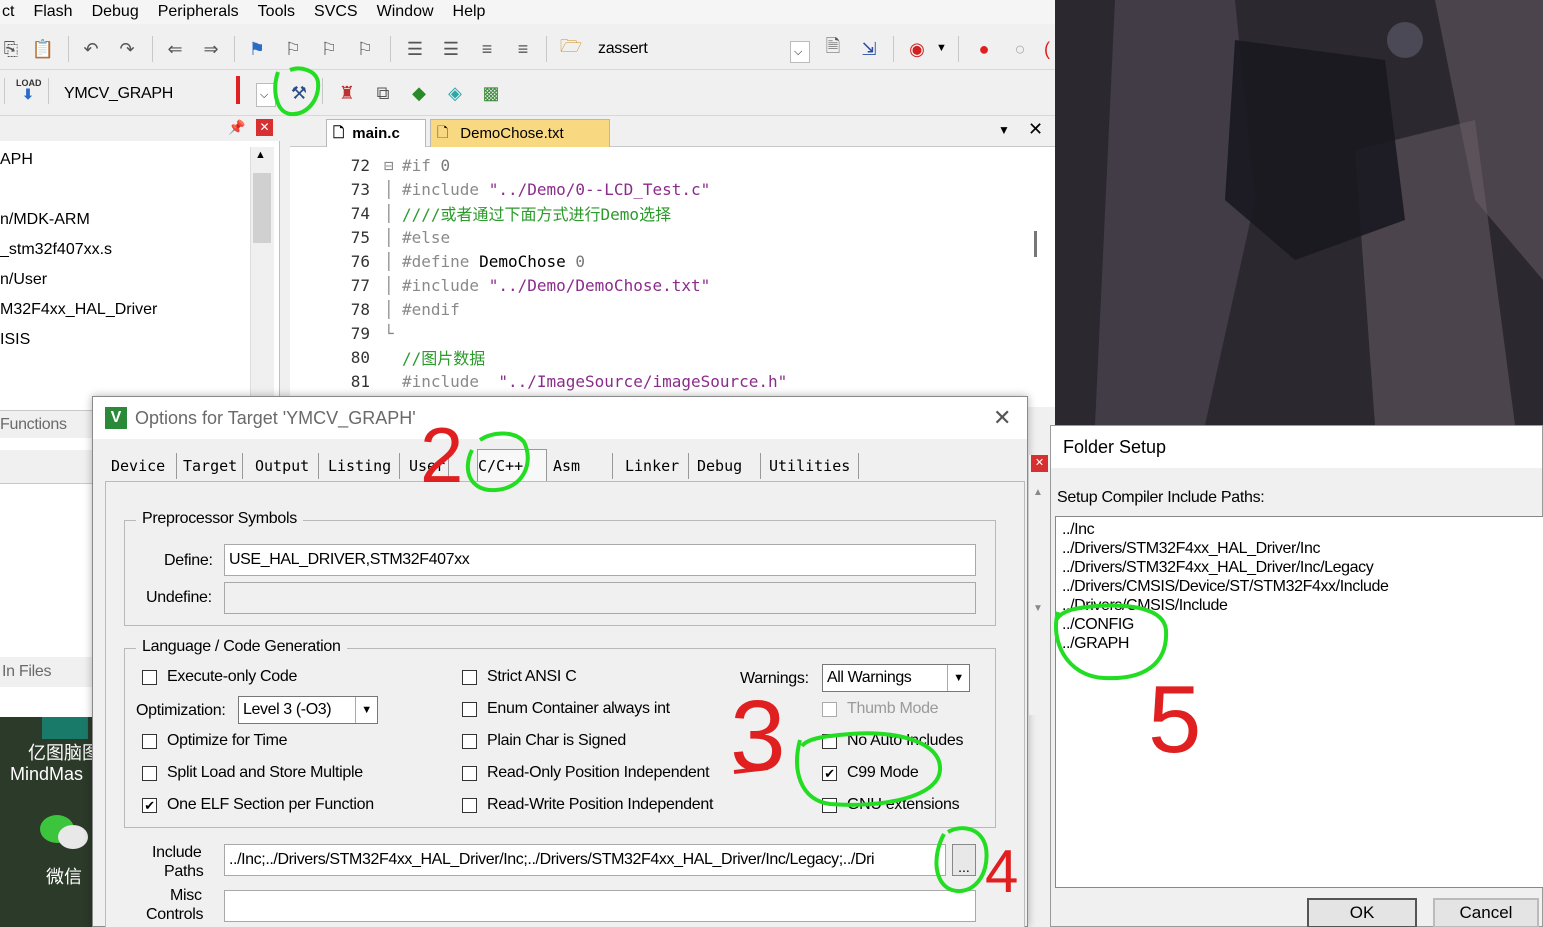  Describe the element at coordinates (262, 208) in the screenshot. I see `scrollbar-thumb` at that location.